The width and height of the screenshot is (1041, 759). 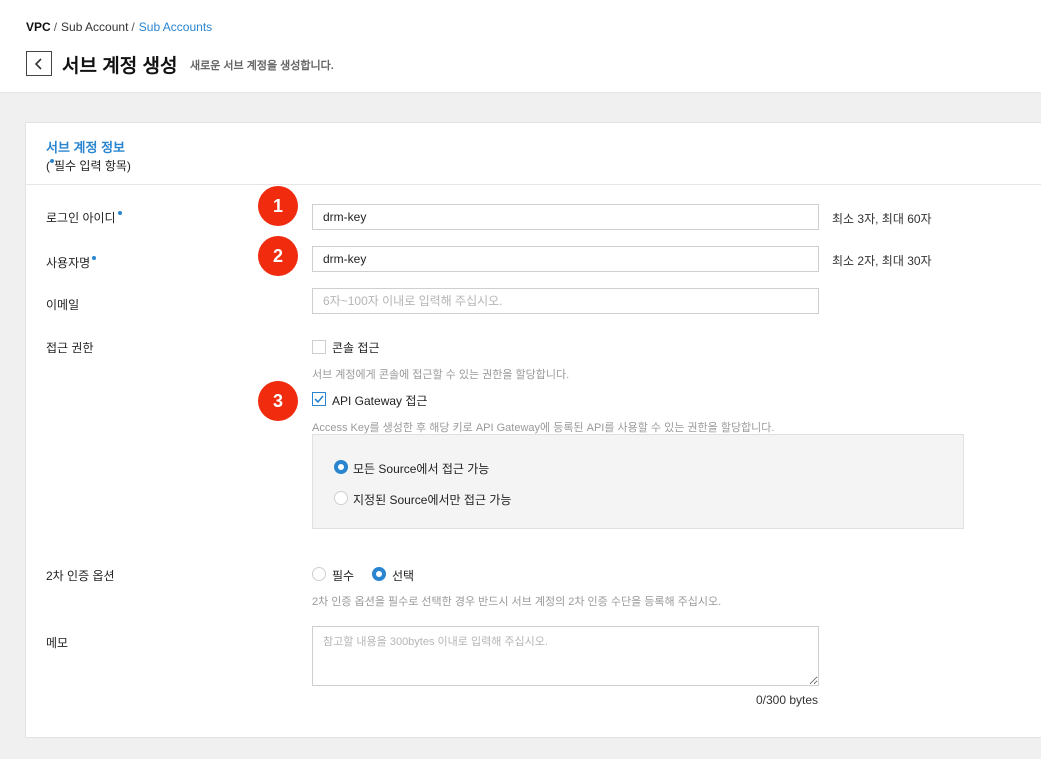 What do you see at coordinates (175, 27) in the screenshot?
I see `breadcrumb-sub-accounts: Sub Accounts` at bounding box center [175, 27].